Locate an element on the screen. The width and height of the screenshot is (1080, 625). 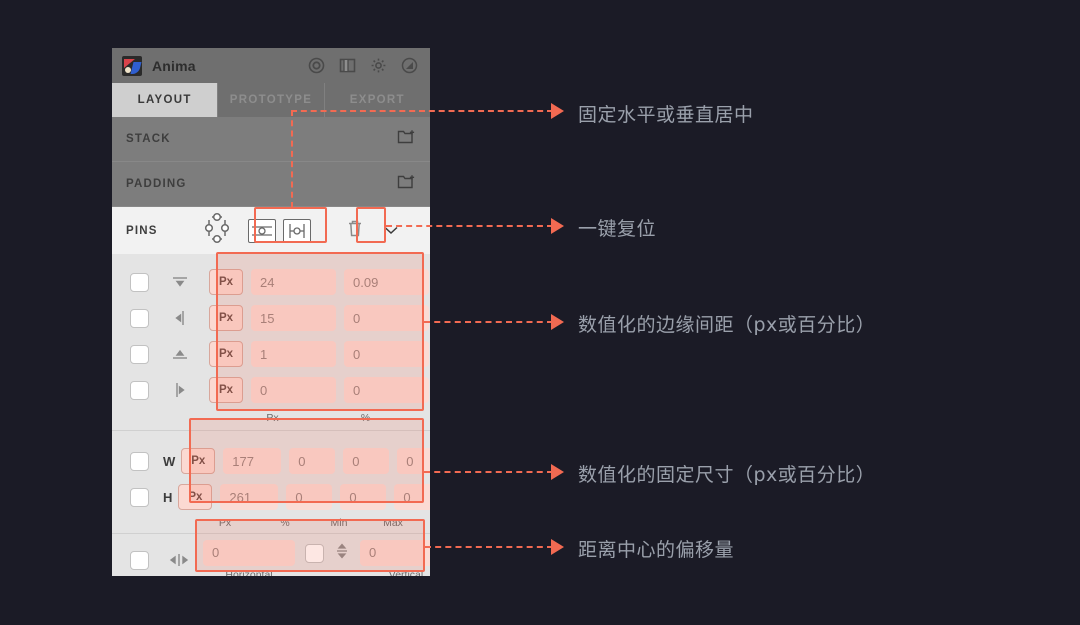
offset-link-checkbox is located at coordinates (314, 553).